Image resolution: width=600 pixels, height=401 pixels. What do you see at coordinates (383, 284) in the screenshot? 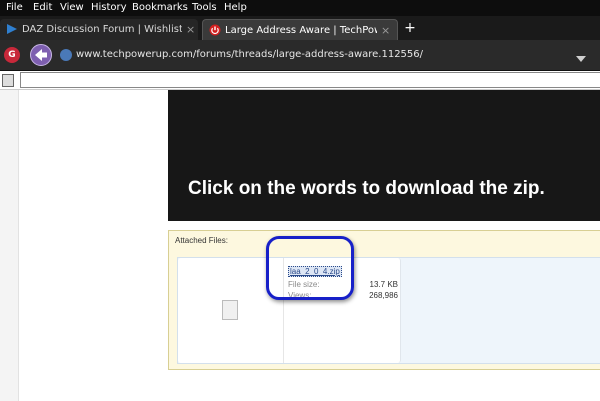
I see `file-size-value: 13.7 KB` at bounding box center [383, 284].